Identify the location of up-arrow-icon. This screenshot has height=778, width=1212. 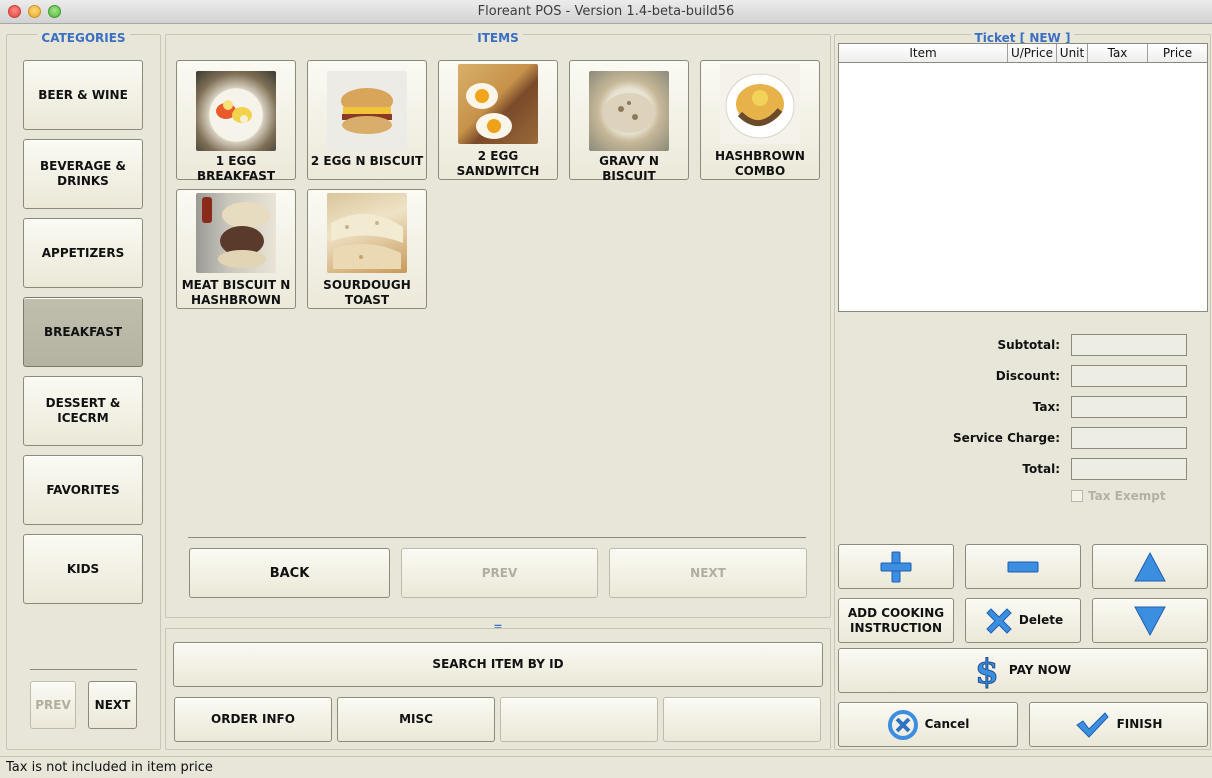
(1150, 566).